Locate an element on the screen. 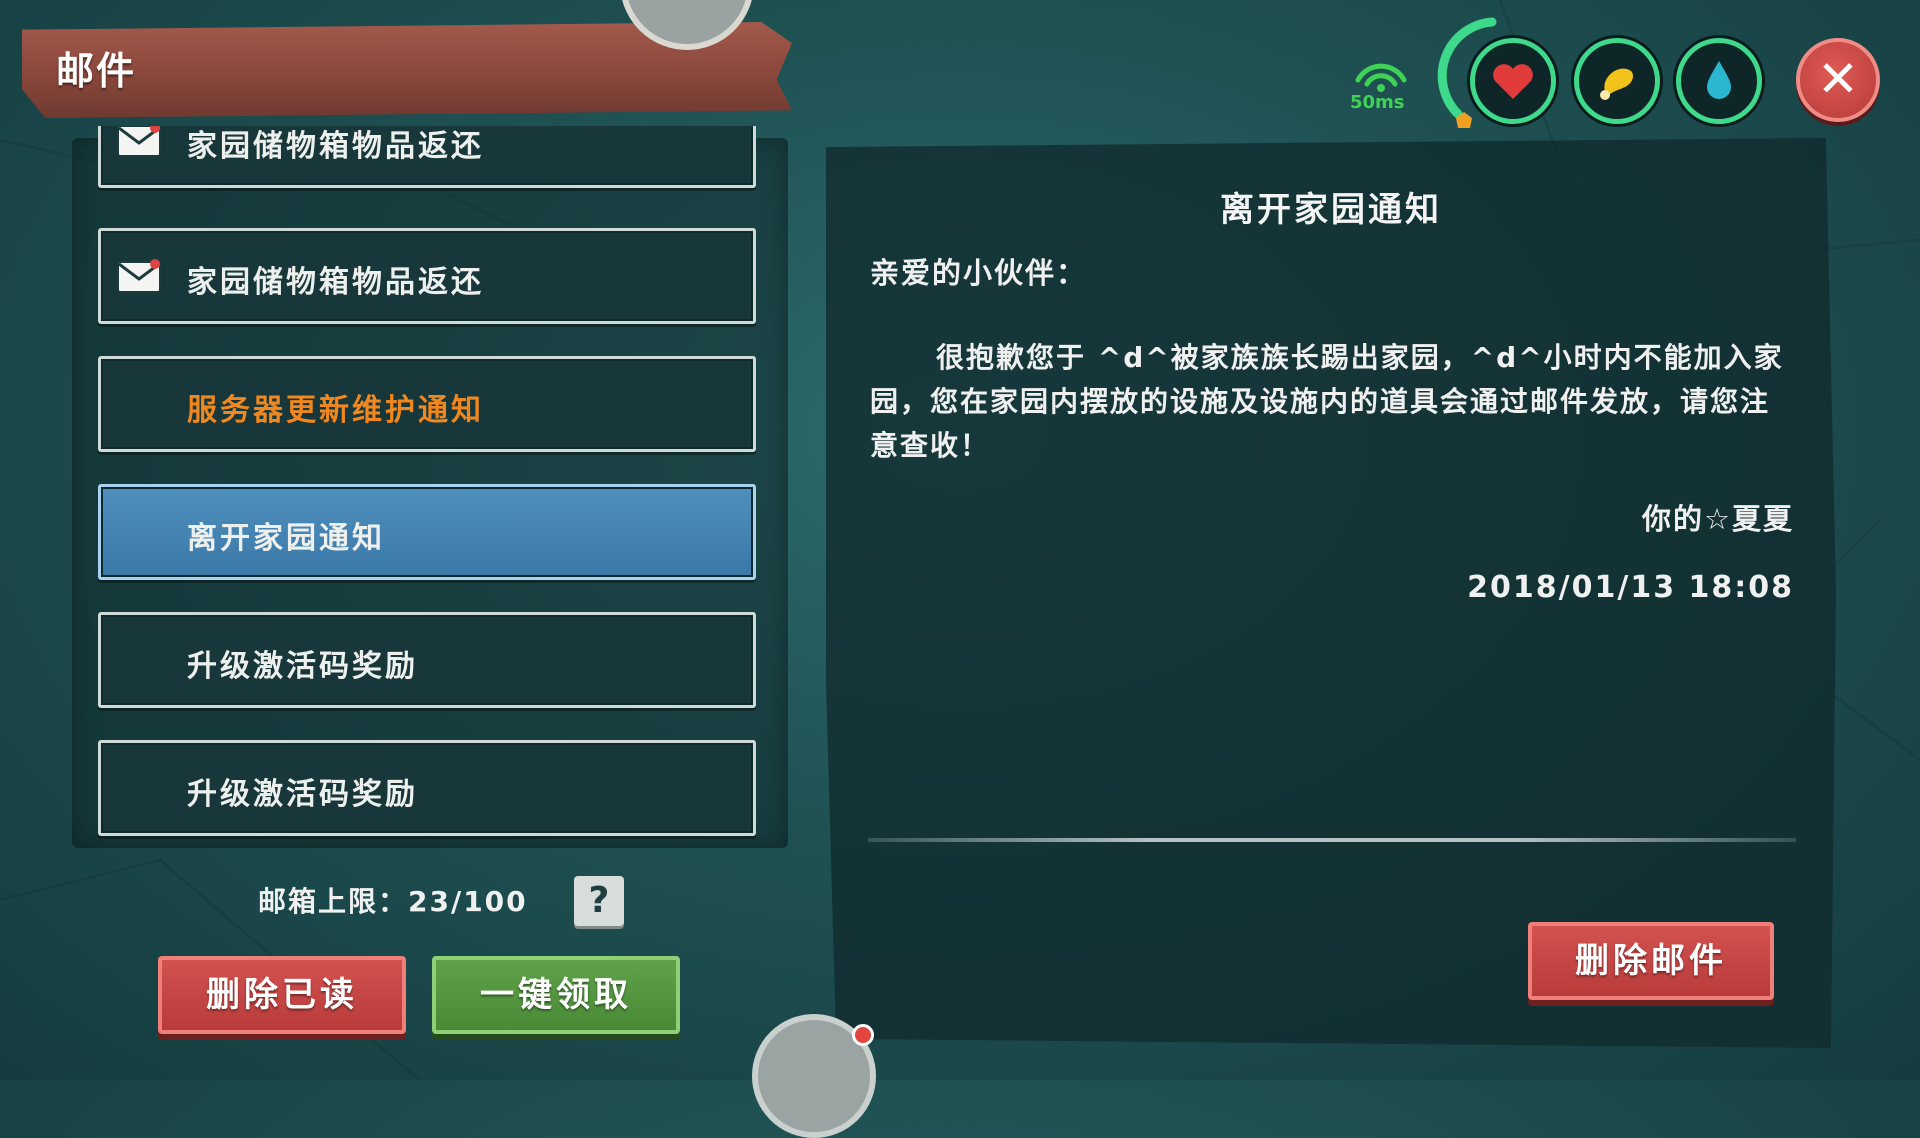  close-button: ✕ is located at coordinates (1838, 80).